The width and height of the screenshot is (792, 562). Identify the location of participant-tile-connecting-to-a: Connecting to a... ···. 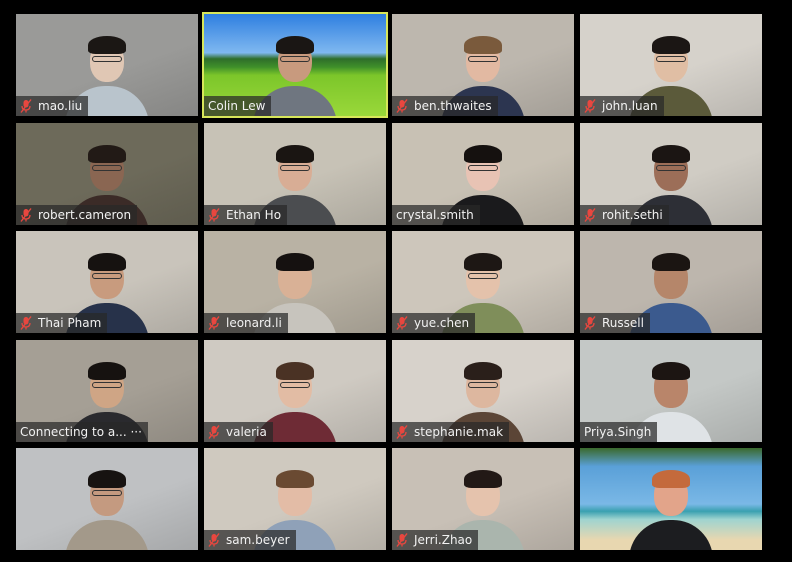
(107, 390).